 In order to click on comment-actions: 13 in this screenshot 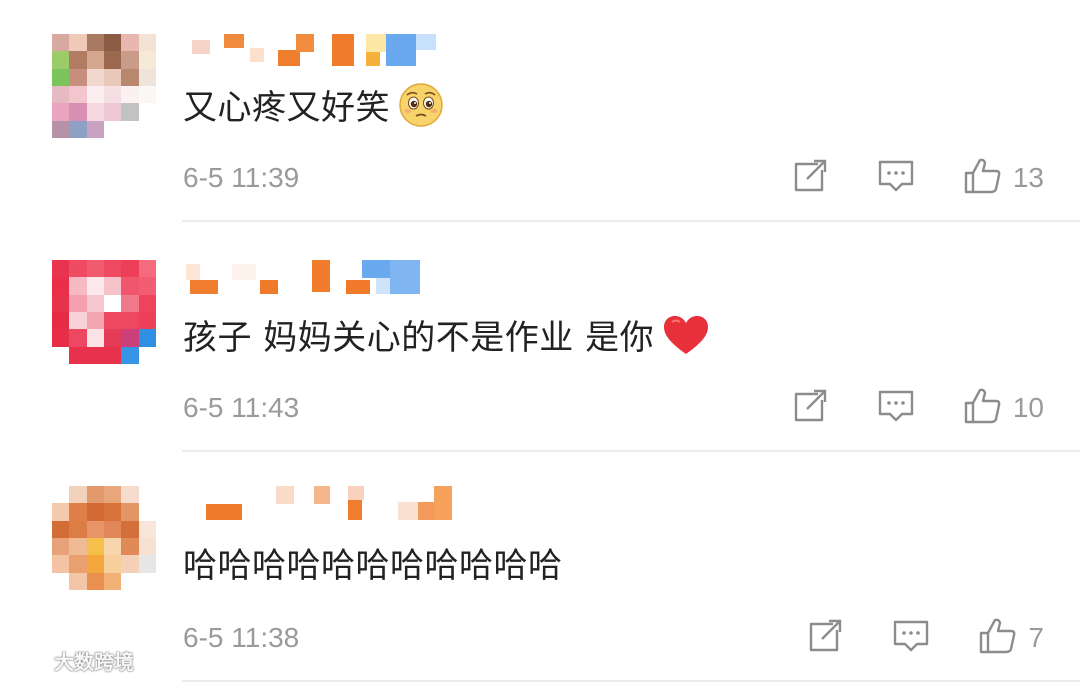, I will do `click(917, 178)`.